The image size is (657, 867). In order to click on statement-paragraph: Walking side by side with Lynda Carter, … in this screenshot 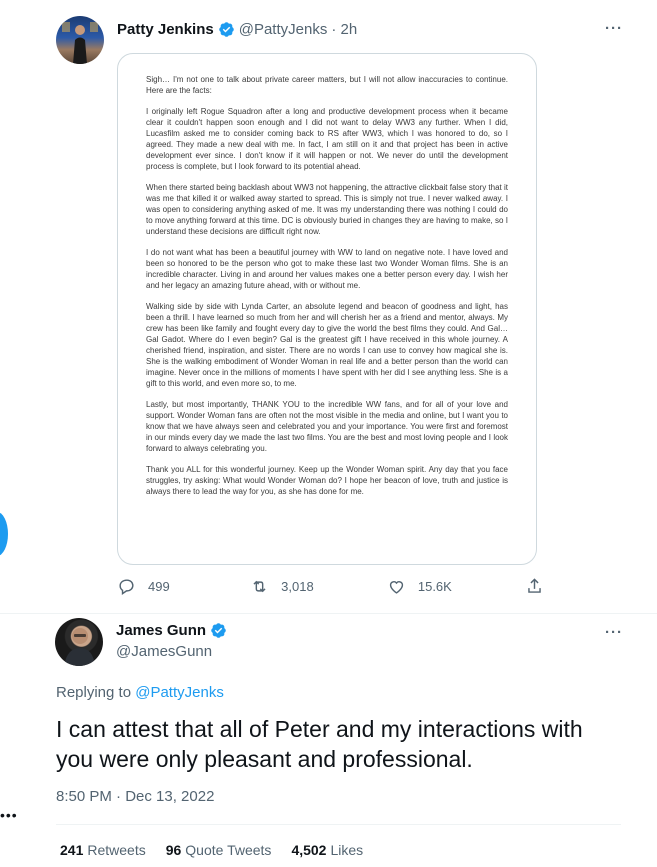, I will do `click(327, 345)`.